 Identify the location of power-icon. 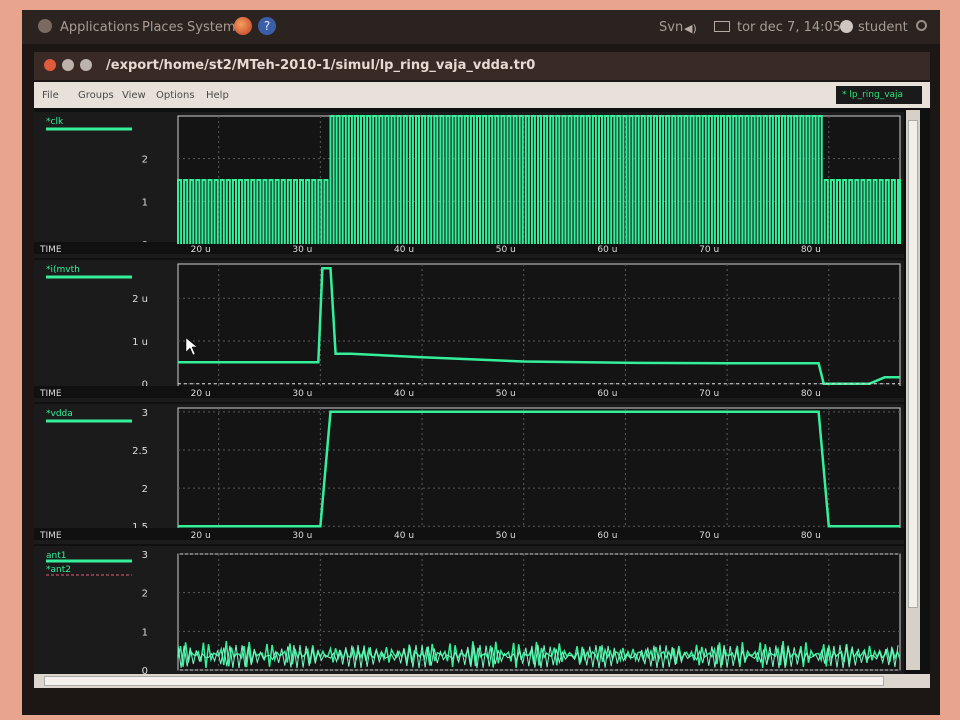
(921, 25).